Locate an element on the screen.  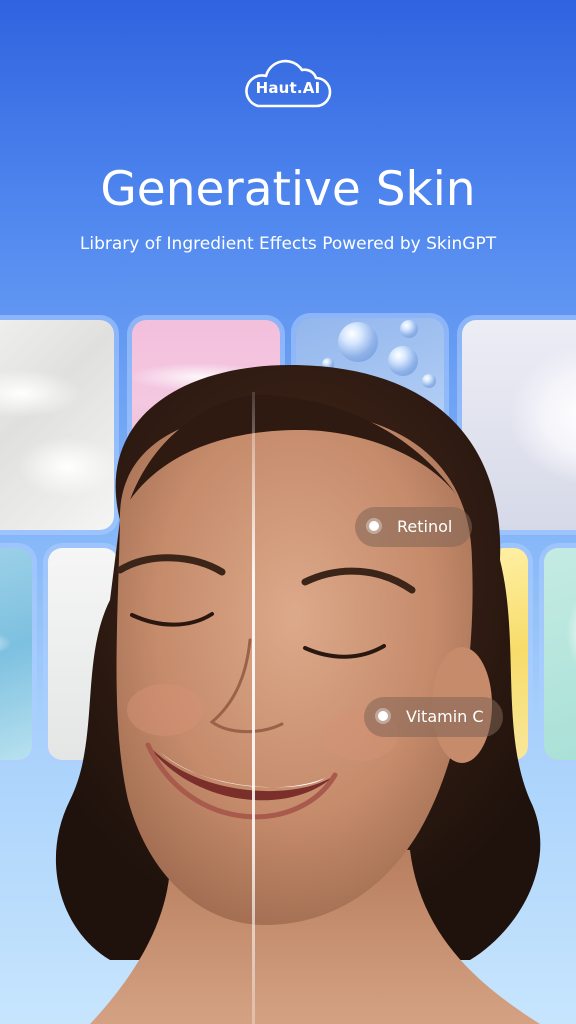
ingredient-tag-retinol: Retinol is located at coordinates (413, 527).